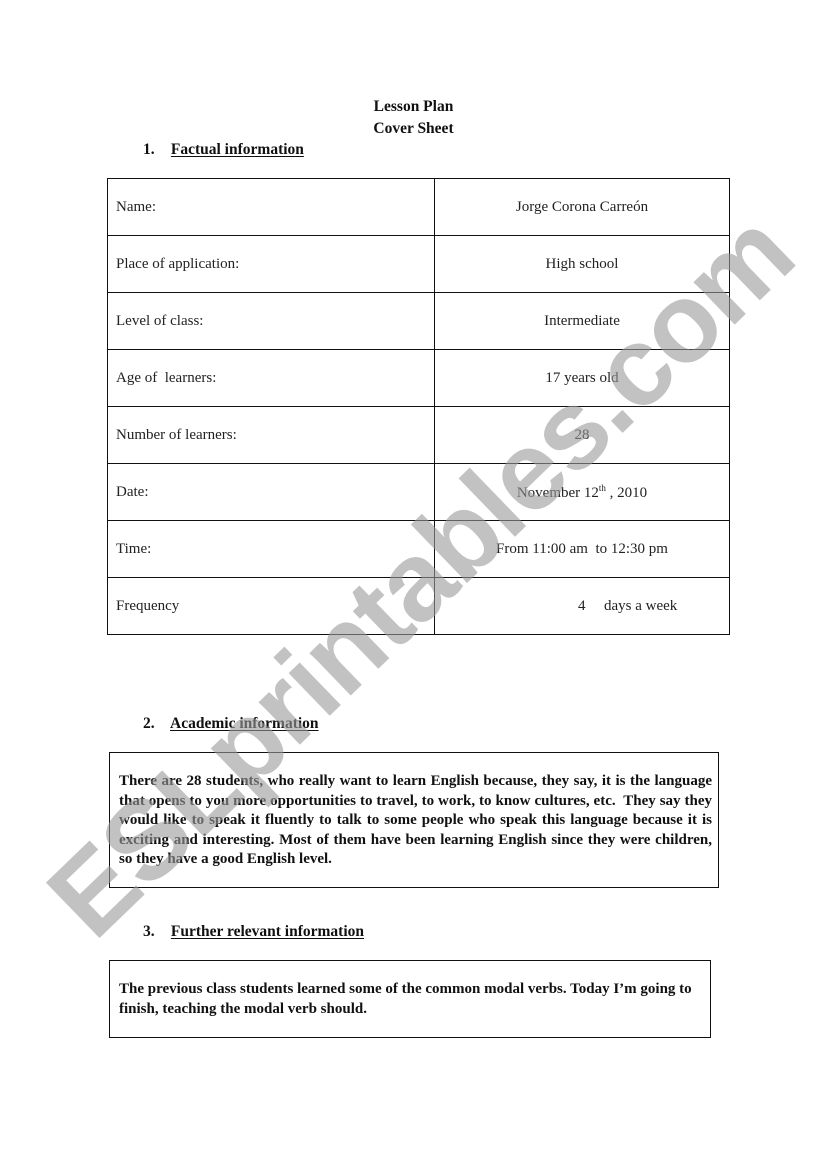 This screenshot has height=1169, width=821. What do you see at coordinates (267, 931) in the screenshot?
I see `section-title: Further relevant information` at bounding box center [267, 931].